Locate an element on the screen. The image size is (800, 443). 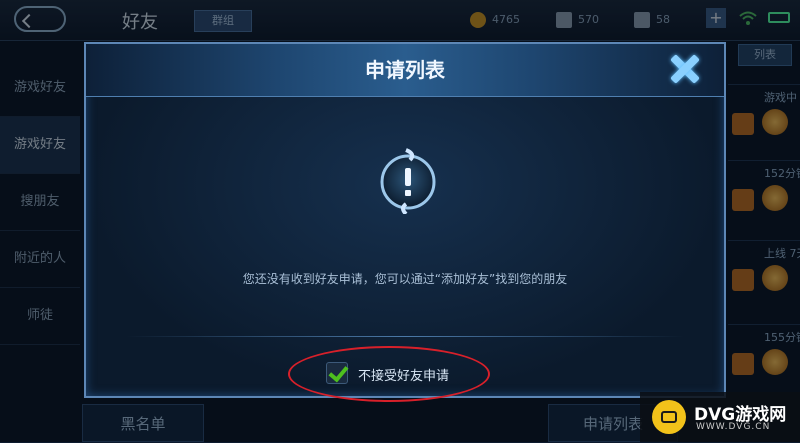
dialog-title: 申请列表 is located at coordinates (405, 70).